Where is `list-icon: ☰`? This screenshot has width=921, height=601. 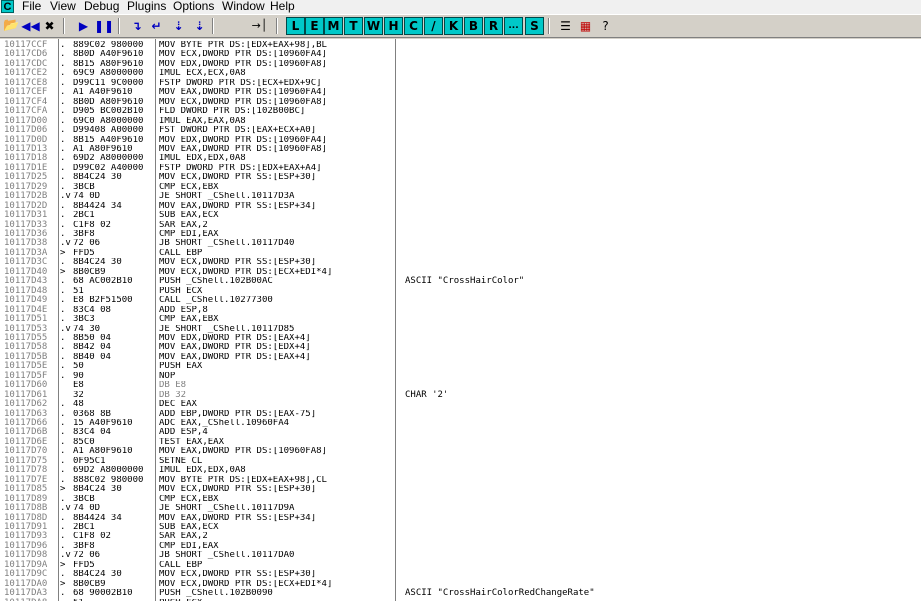 list-icon: ☰ is located at coordinates (565, 26).